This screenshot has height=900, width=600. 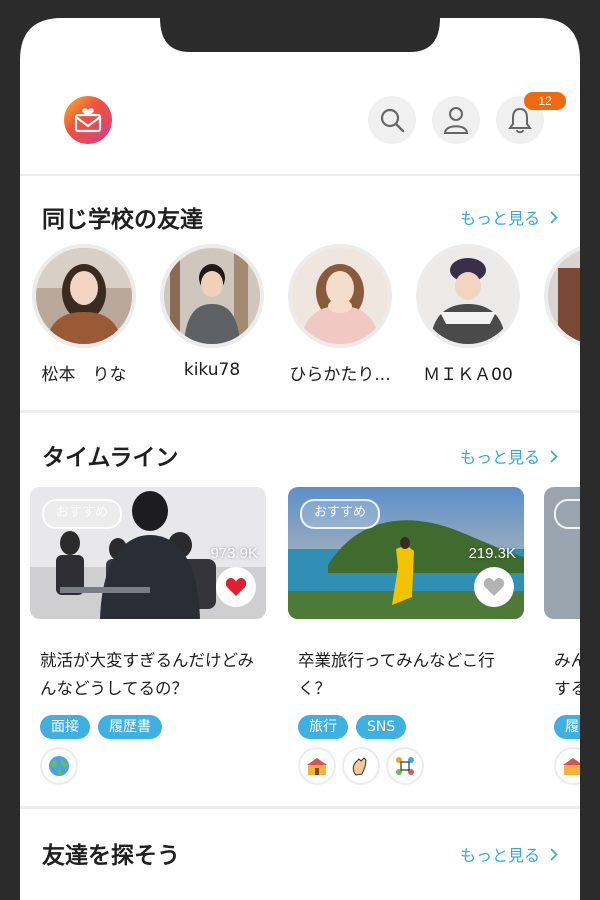 I want to click on bell-icon, so click(x=520, y=120).